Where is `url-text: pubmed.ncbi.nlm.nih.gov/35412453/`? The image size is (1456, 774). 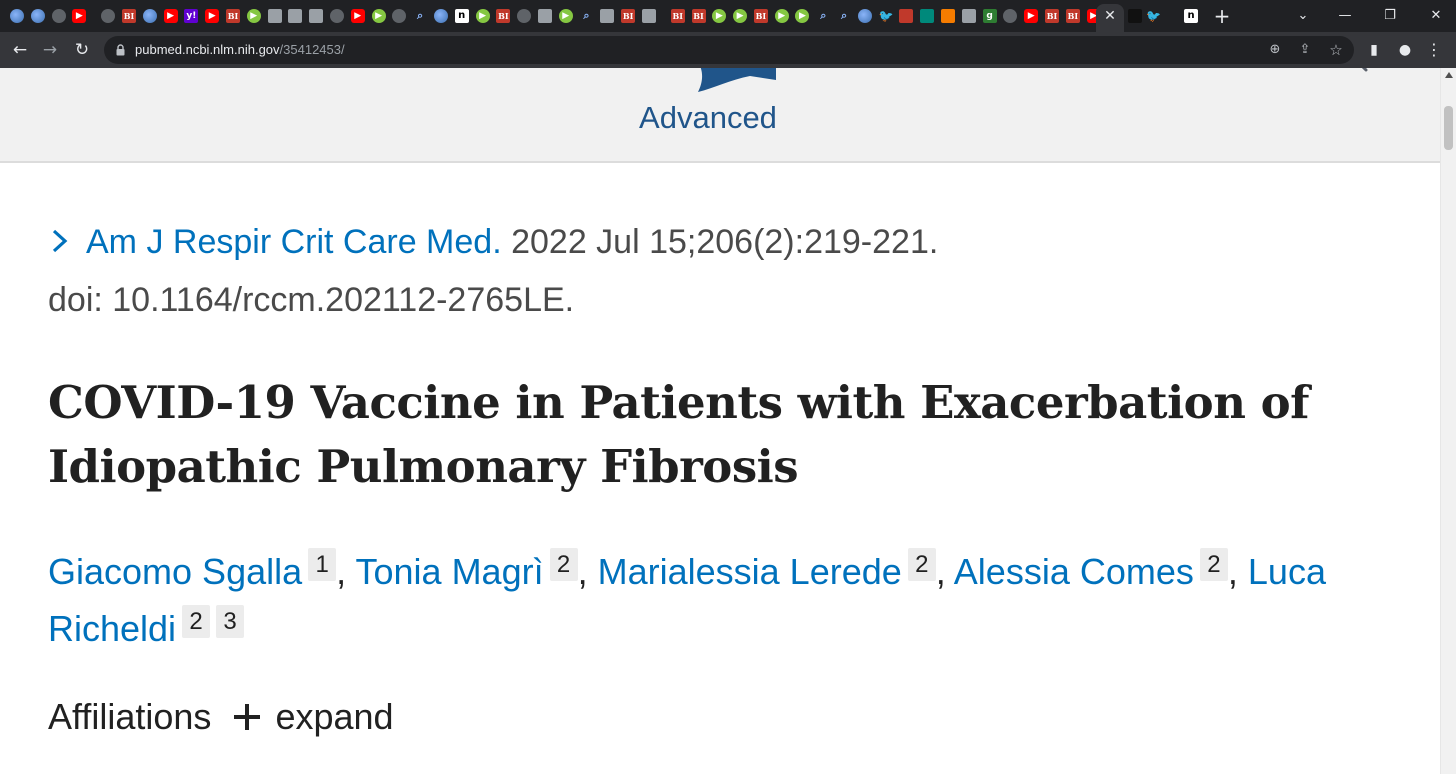
url-text: pubmed.ncbi.nlm.nih.gov/35412453/ is located at coordinates (240, 50).